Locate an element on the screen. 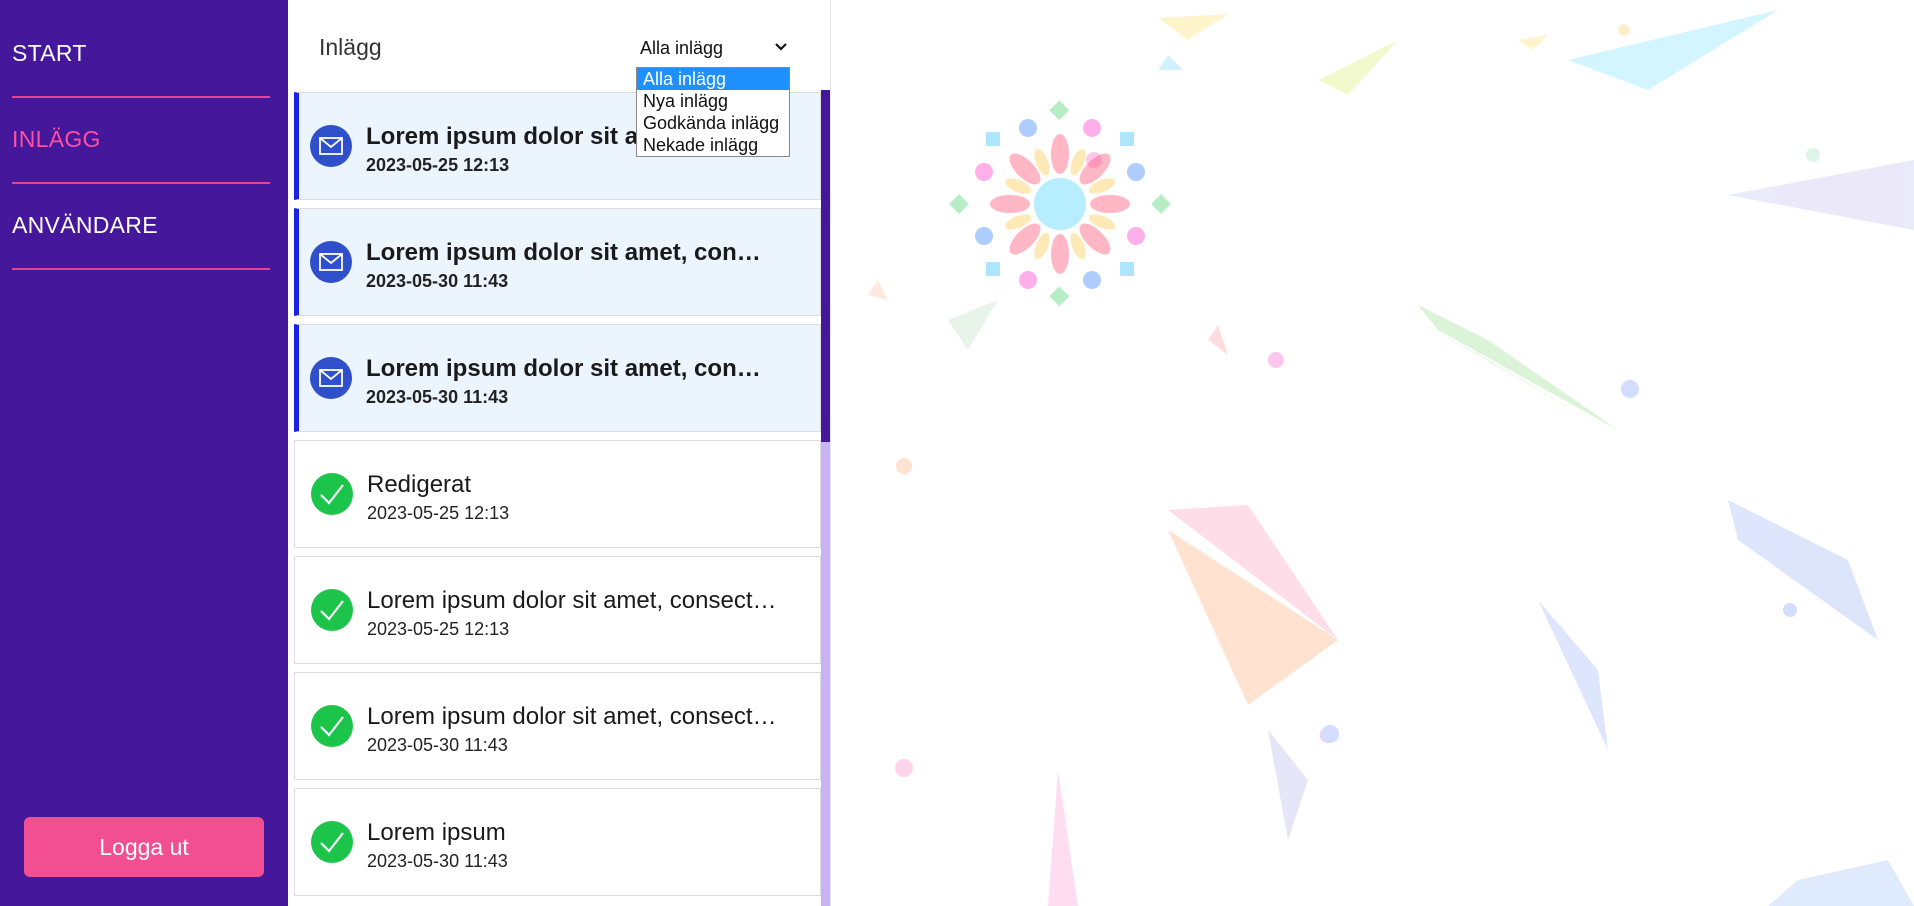 The image size is (1914, 906). list-item: Redigerat 2023-05-25 12:13 is located at coordinates (557, 494).